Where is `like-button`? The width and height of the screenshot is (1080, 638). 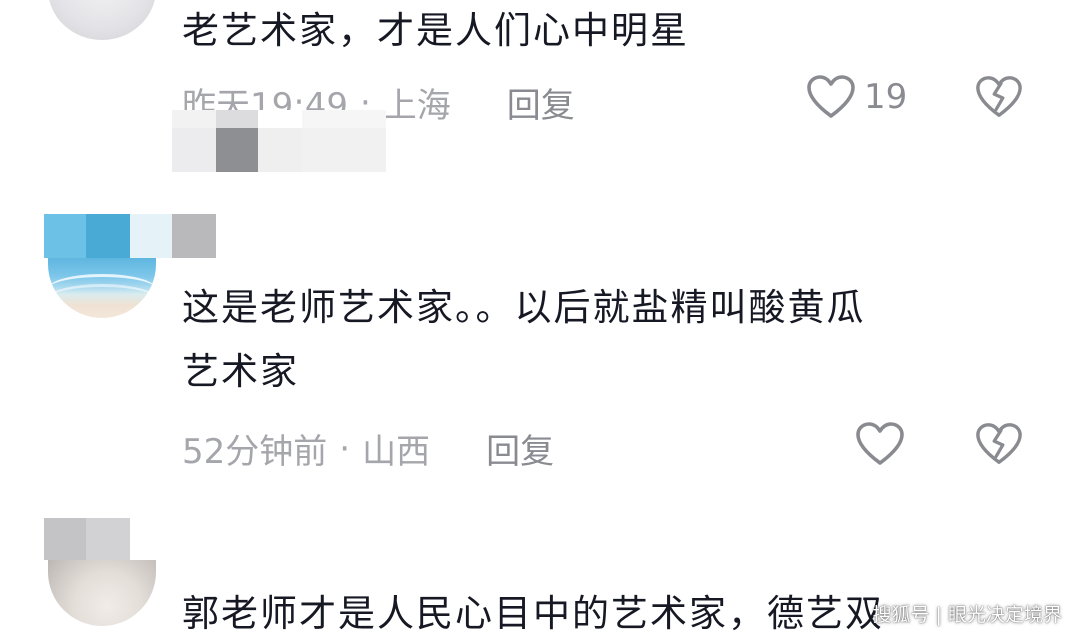
like-button is located at coordinates (884, 444).